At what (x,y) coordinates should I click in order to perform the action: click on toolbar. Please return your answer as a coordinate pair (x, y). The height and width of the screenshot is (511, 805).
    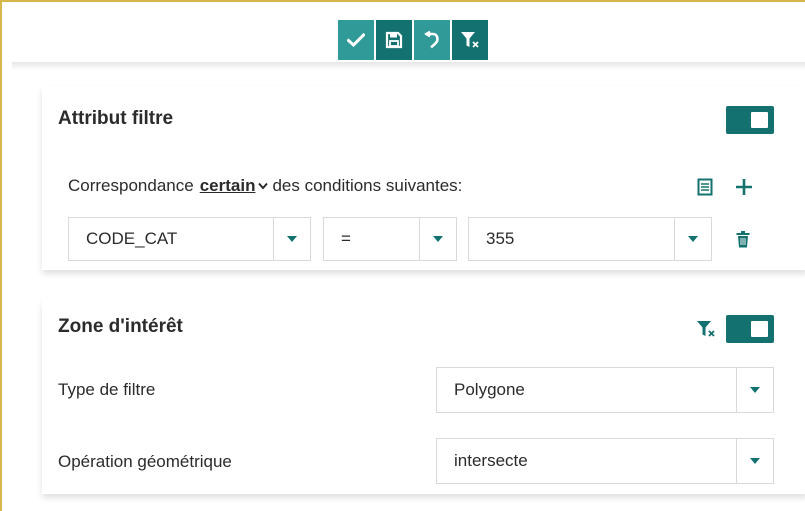
    Looking at the image, I should click on (413, 40).